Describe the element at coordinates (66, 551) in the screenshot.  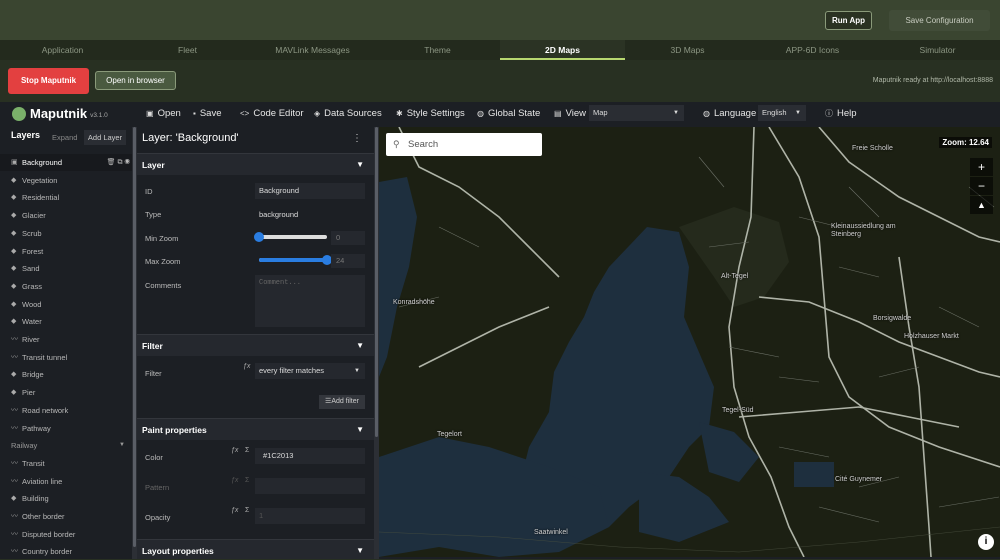
I see `layer-item-country-border: 〰 Country border` at that location.